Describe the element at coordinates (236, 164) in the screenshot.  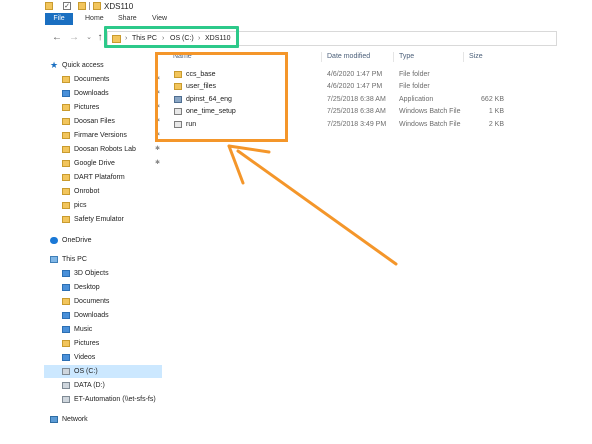
I see `arrow-head-lower` at that location.